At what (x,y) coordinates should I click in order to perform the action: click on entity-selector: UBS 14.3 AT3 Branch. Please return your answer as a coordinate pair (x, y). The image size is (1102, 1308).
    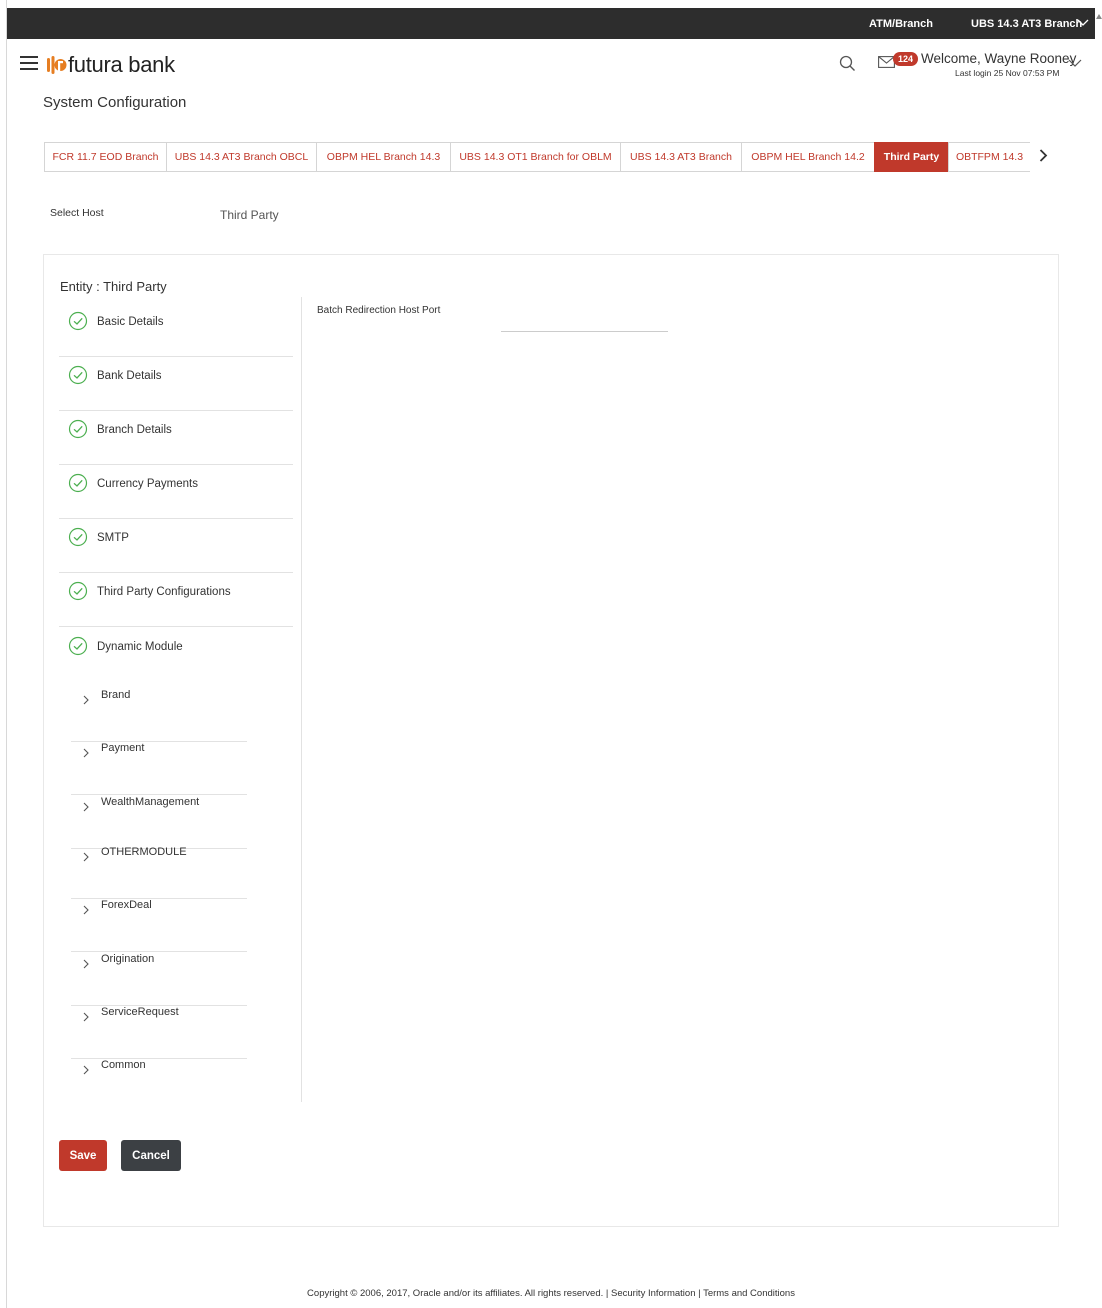
    Looking at the image, I should click on (1026, 24).